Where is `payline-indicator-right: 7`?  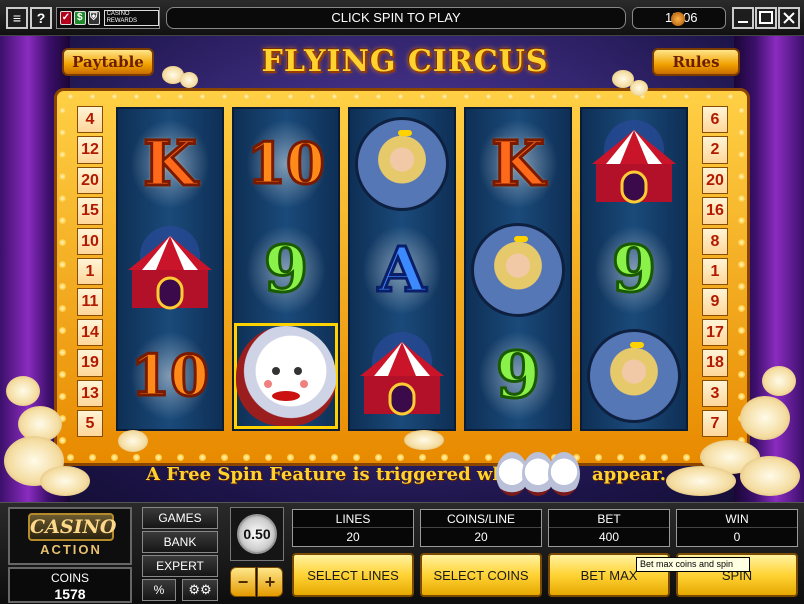 payline-indicator-right: 7 is located at coordinates (715, 423).